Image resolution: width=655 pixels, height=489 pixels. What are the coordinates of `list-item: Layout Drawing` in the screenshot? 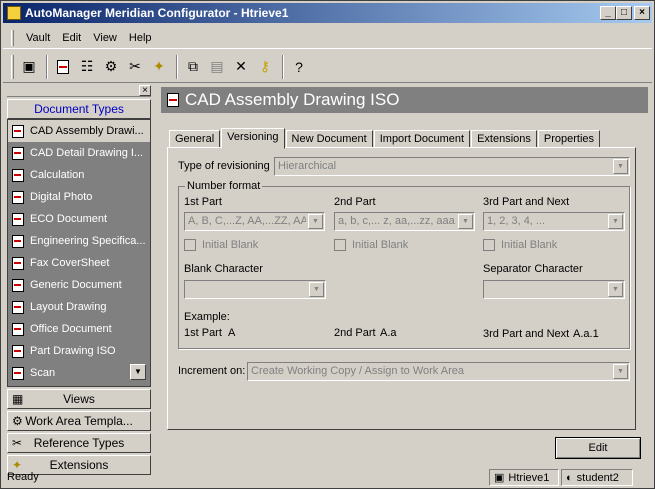 It's located at (79, 307).